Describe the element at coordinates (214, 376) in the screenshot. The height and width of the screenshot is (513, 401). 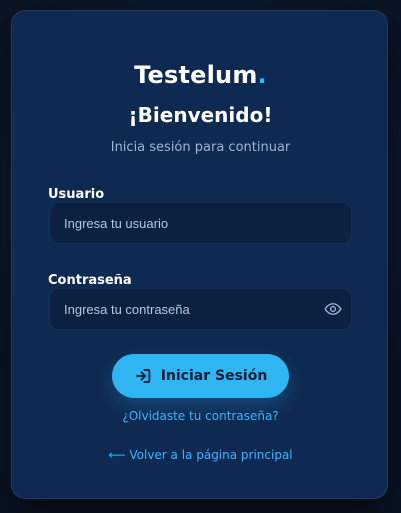
I see `login-button-label: Iniciar Sesión` at that location.